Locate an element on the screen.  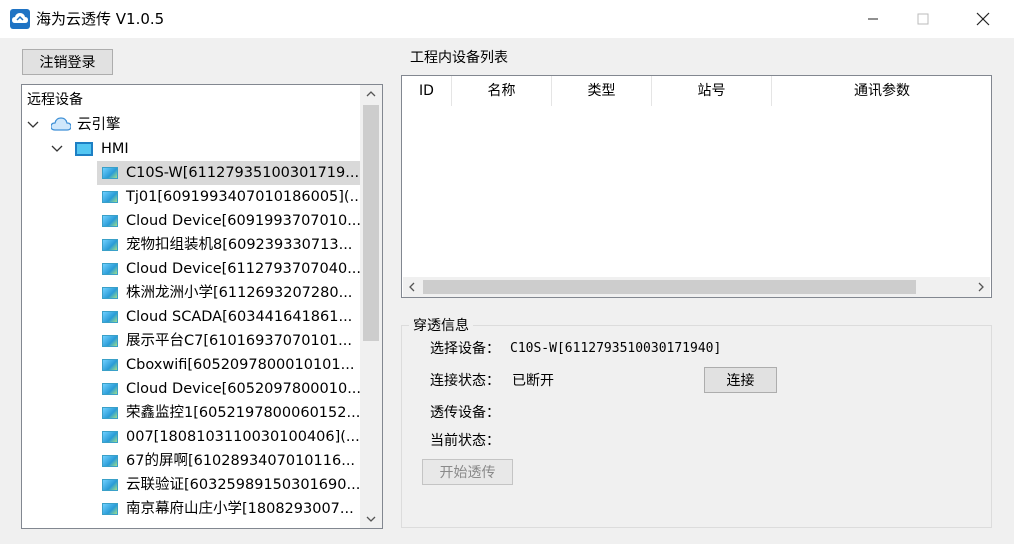
close-button is located at coordinates (983, 19).